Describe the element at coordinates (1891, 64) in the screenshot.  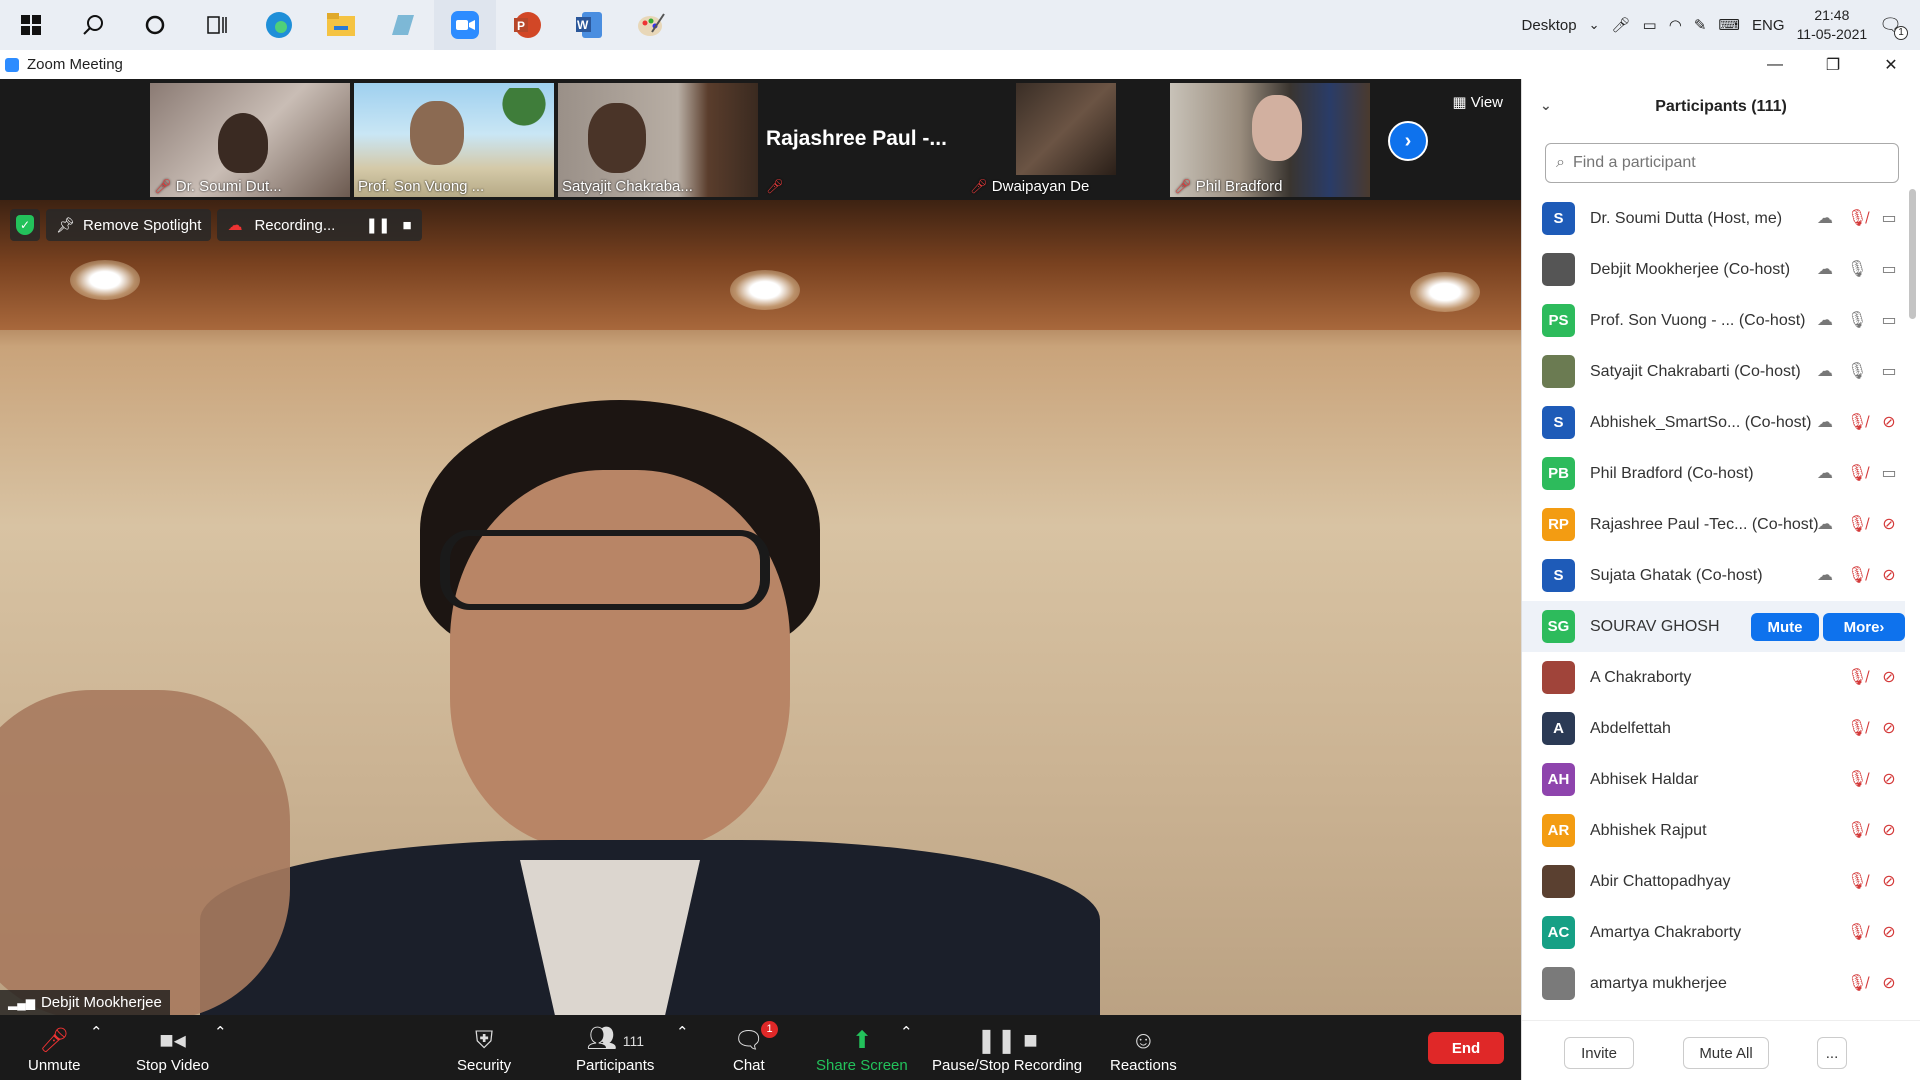
I see `close-icon: ✕` at that location.